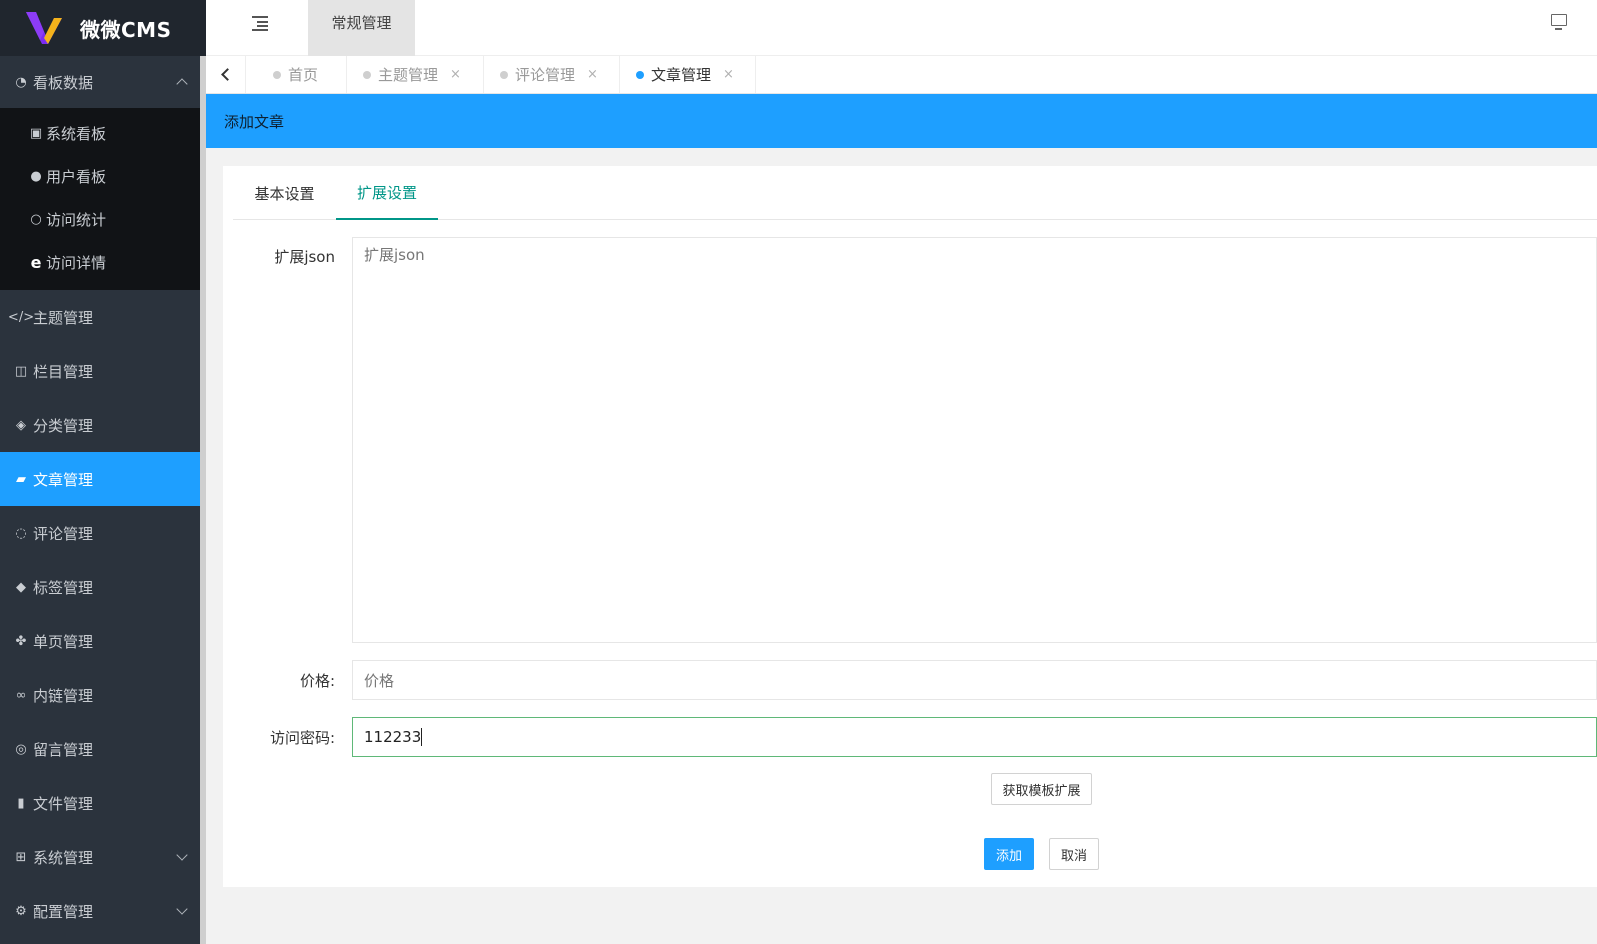 The width and height of the screenshot is (1597, 944). What do you see at coordinates (63, 803) in the screenshot?
I see `sidebar-item-label: 文件管理` at bounding box center [63, 803].